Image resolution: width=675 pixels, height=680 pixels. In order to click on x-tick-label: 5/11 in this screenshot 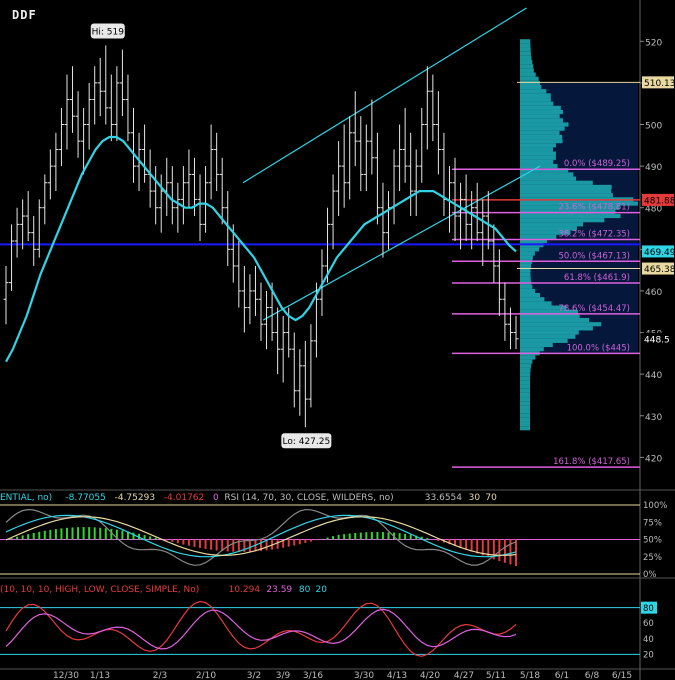, I will do `click(496, 675)`.